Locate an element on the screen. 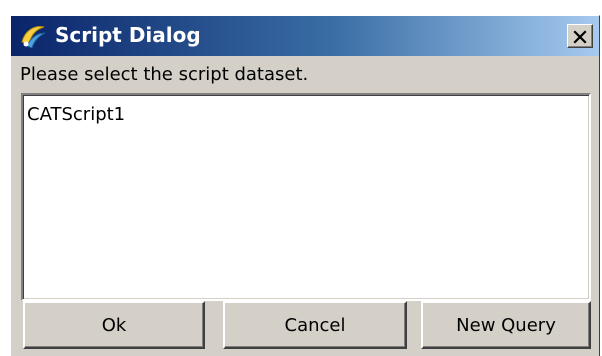  prompt-label: Please select the script dataset. is located at coordinates (164, 74).